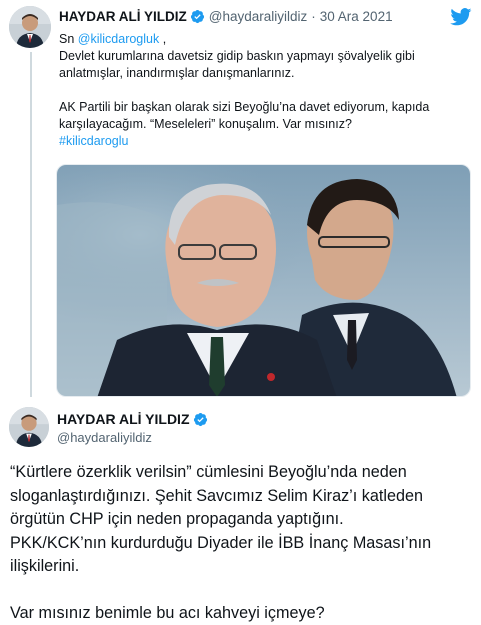  I want to click on author-avatar, so click(30, 27).